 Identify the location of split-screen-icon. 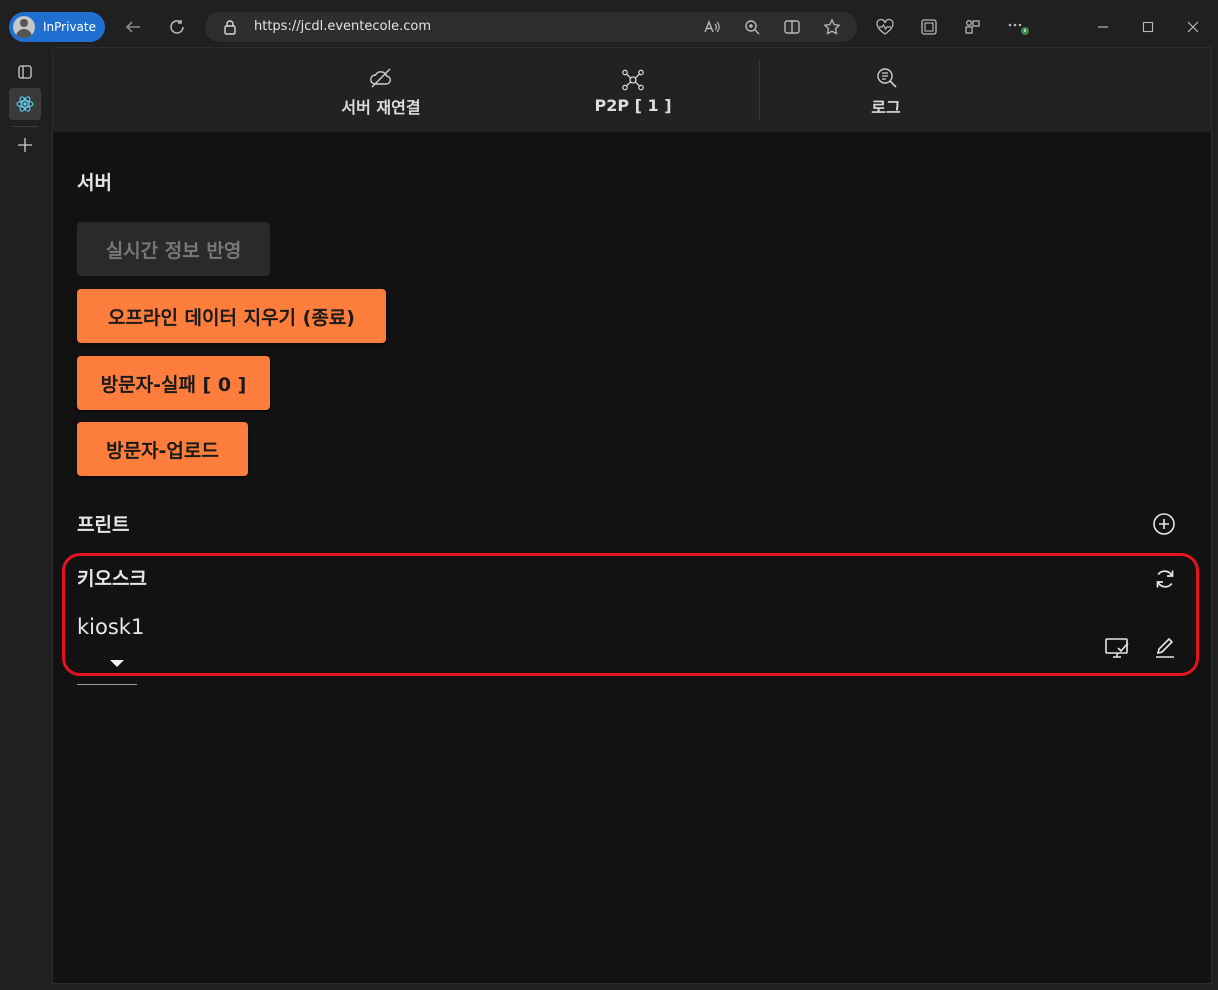
(792, 27).